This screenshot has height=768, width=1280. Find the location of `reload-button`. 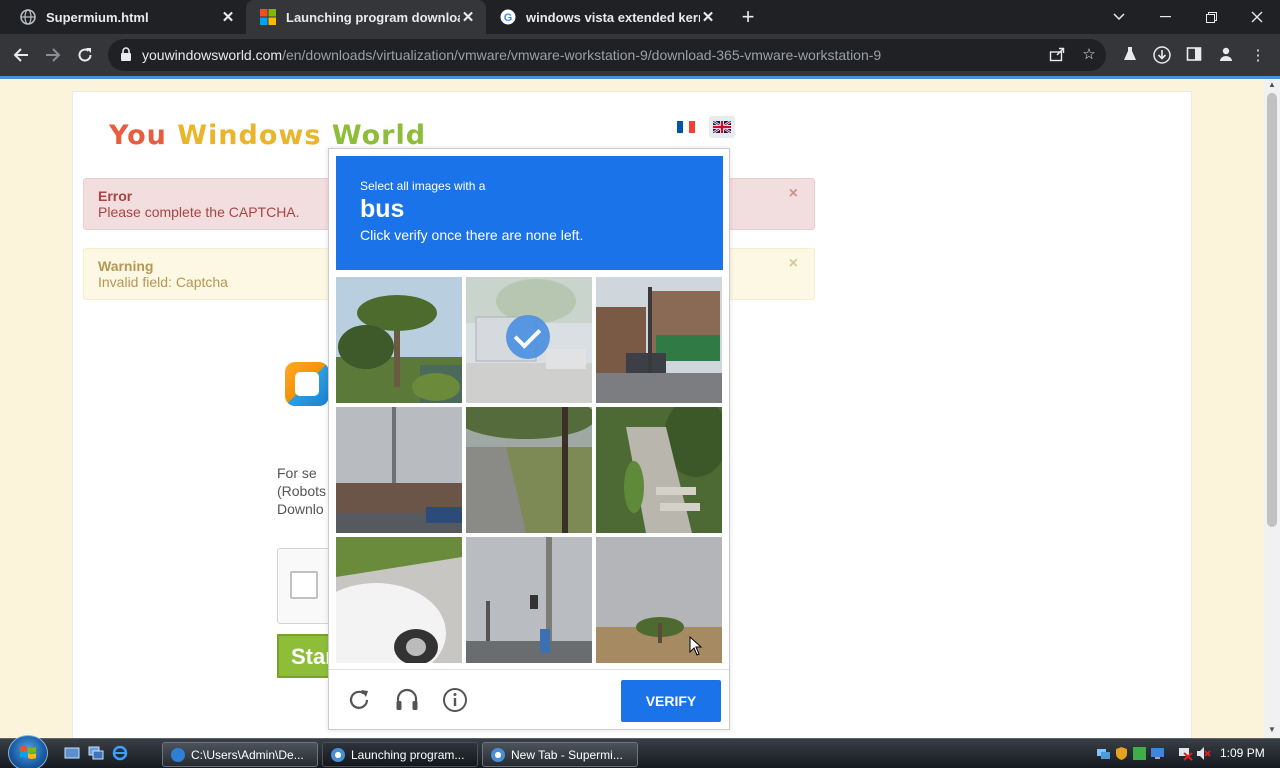

reload-button is located at coordinates (85, 55).